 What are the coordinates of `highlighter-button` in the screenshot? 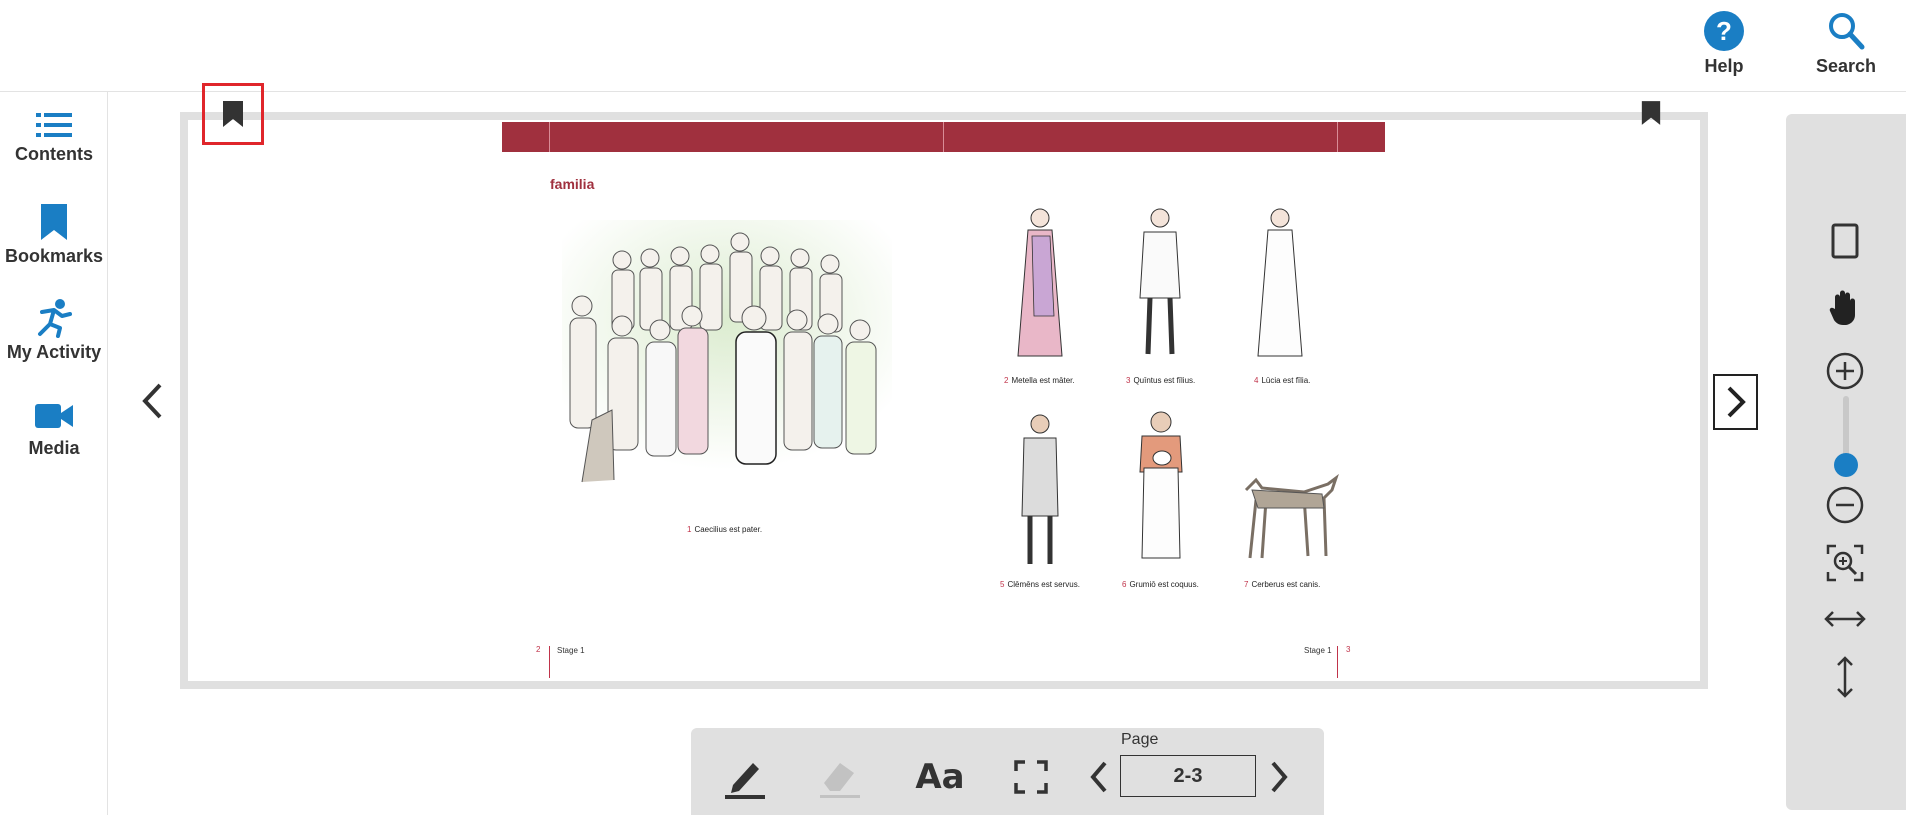 It's located at (745, 777).